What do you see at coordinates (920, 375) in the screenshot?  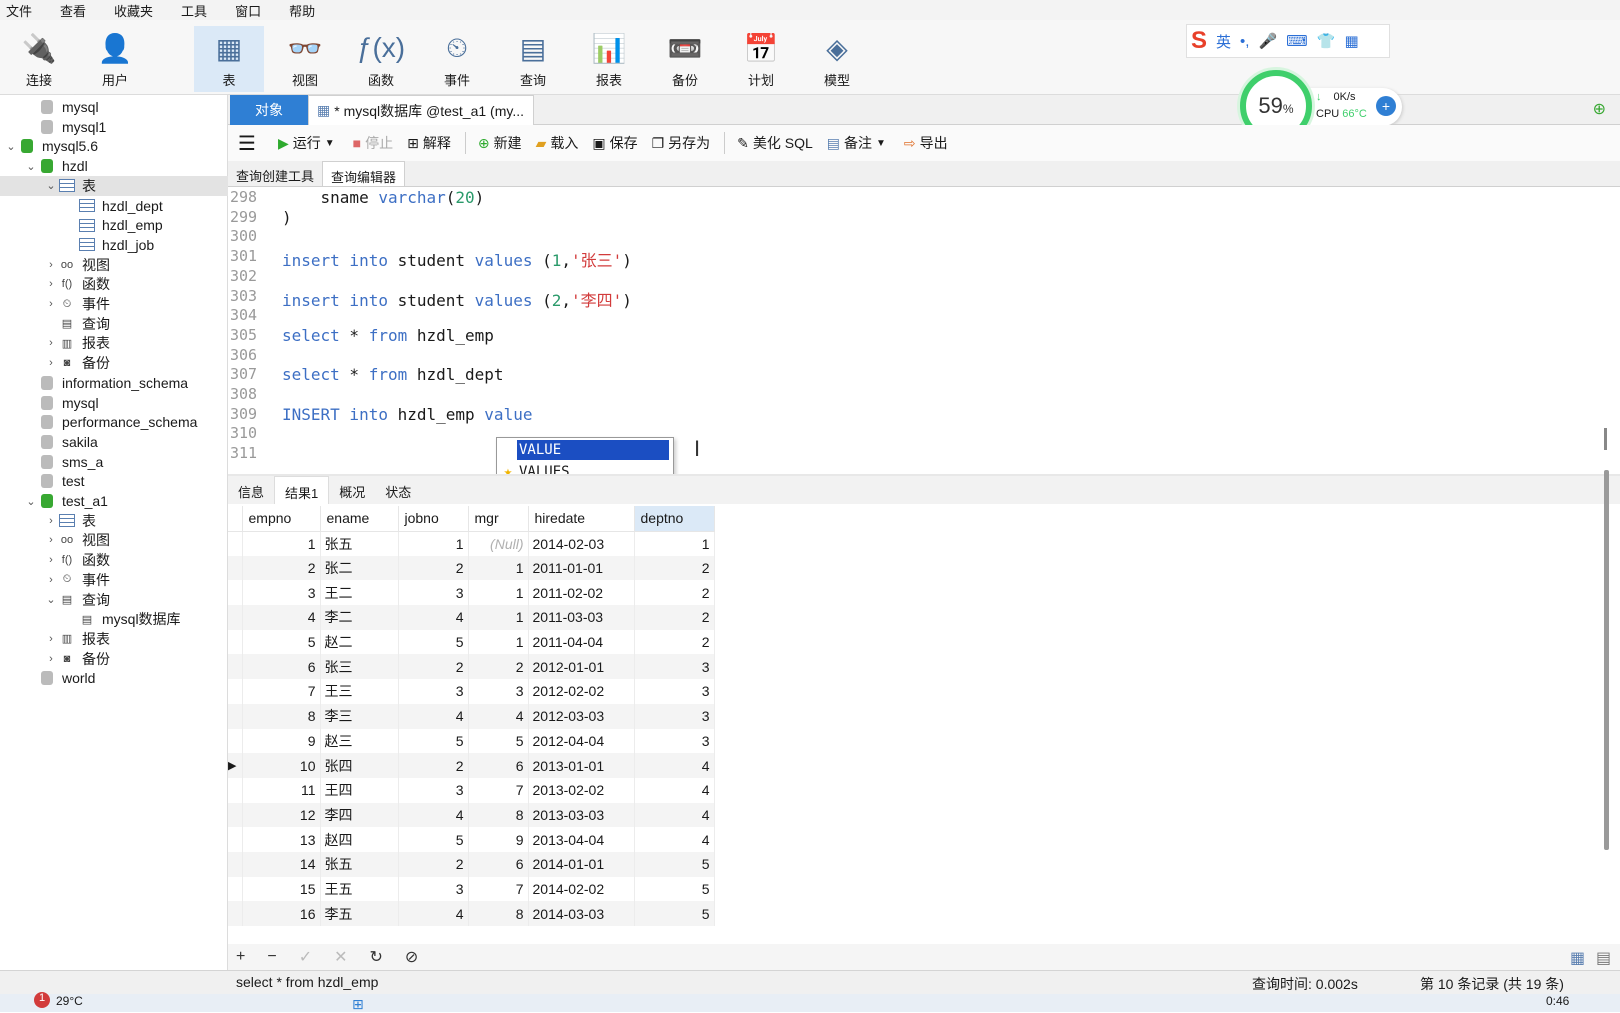 I see `code-line: 307 select * from hzdl_dept` at bounding box center [920, 375].